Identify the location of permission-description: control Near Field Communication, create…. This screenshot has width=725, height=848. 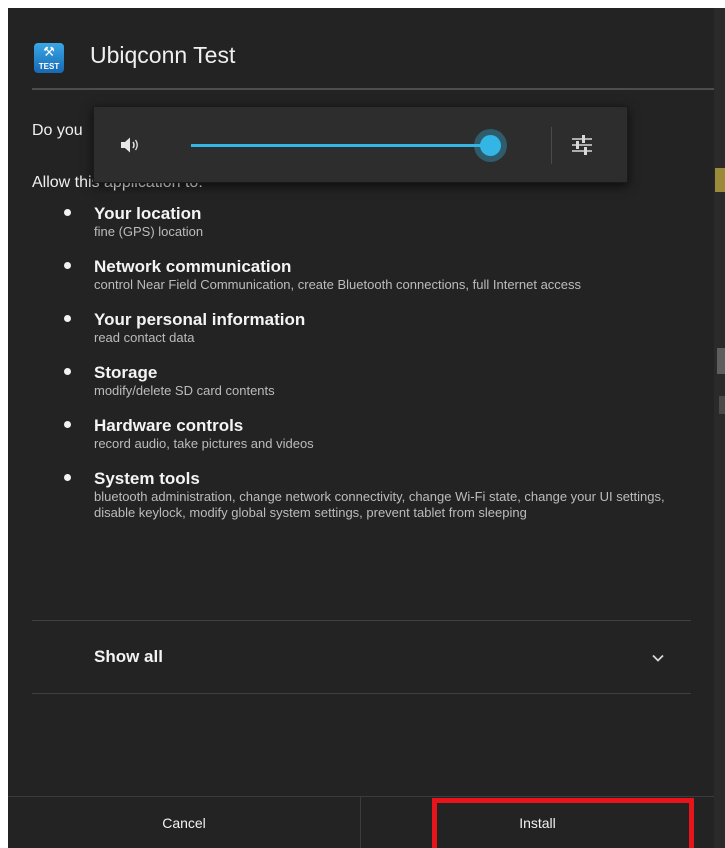
(338, 284).